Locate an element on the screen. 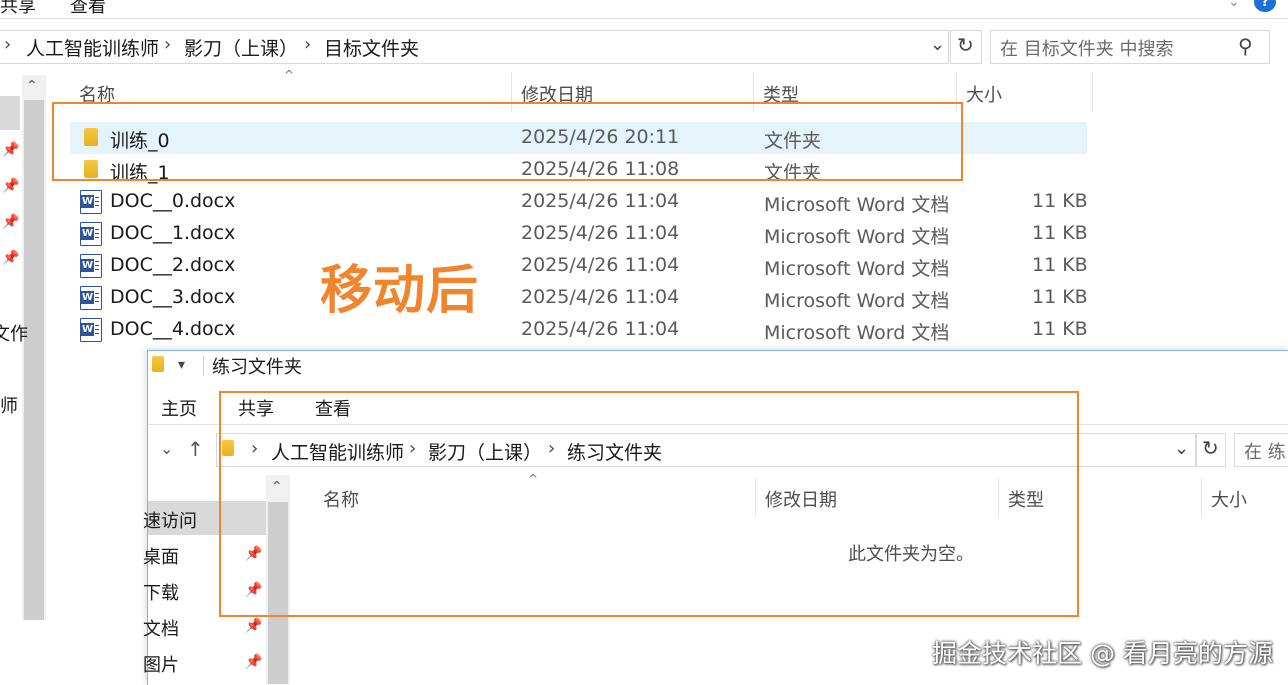 The width and height of the screenshot is (1288, 685). nav-item-quick-access: 速访问 is located at coordinates (170, 520).